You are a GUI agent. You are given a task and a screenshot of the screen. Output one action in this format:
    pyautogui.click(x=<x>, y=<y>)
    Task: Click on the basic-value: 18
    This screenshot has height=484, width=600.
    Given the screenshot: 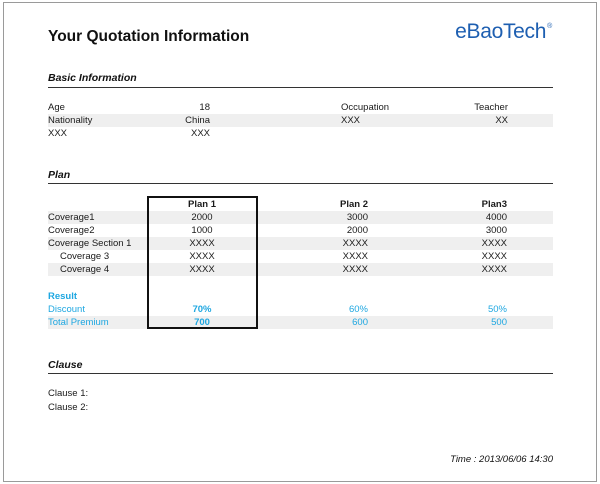 What is the action you would take?
    pyautogui.click(x=204, y=107)
    